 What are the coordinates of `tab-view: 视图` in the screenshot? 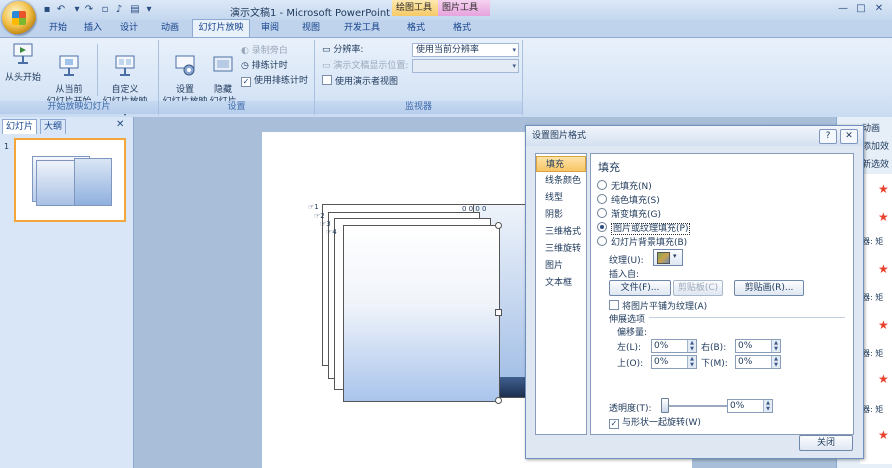 It's located at (311, 28).